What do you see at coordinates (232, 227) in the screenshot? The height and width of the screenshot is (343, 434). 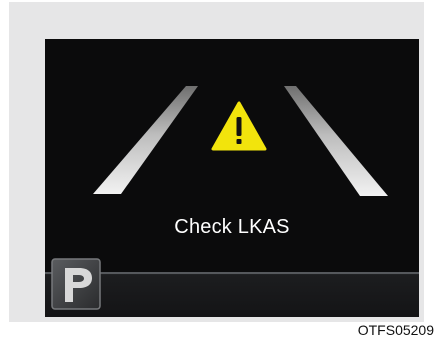 I see `warning-message: Check LKAS` at bounding box center [232, 227].